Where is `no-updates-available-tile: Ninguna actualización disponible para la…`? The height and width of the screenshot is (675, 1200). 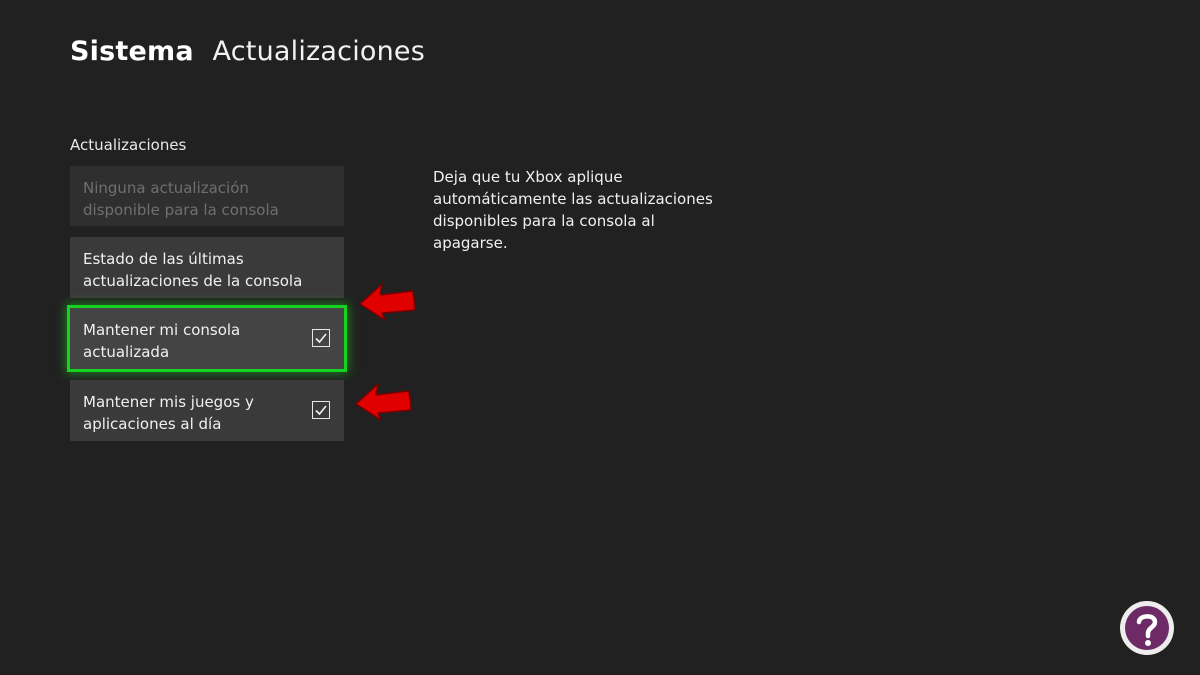
no-updates-available-tile: Ninguna actualización disponible para la… is located at coordinates (207, 196).